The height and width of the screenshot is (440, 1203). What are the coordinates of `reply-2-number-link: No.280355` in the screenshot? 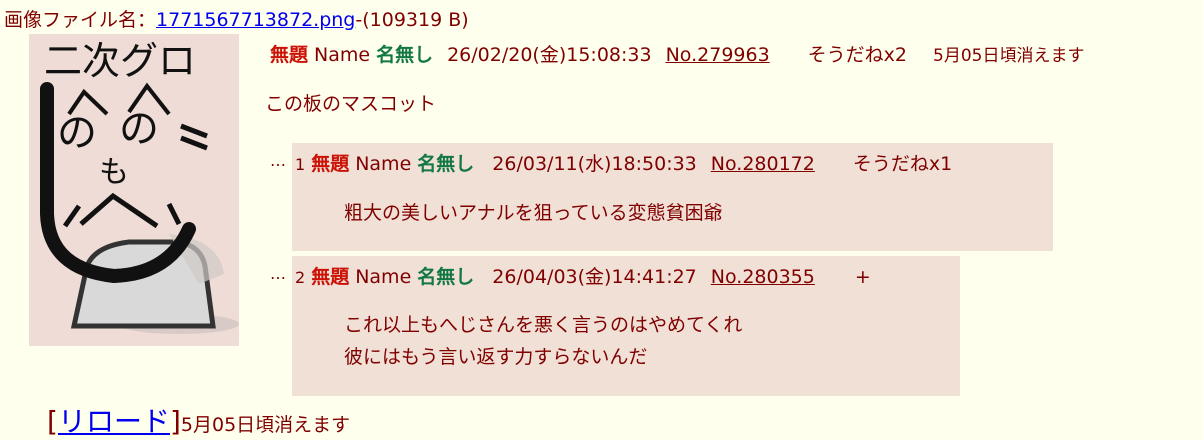 It's located at (763, 277).